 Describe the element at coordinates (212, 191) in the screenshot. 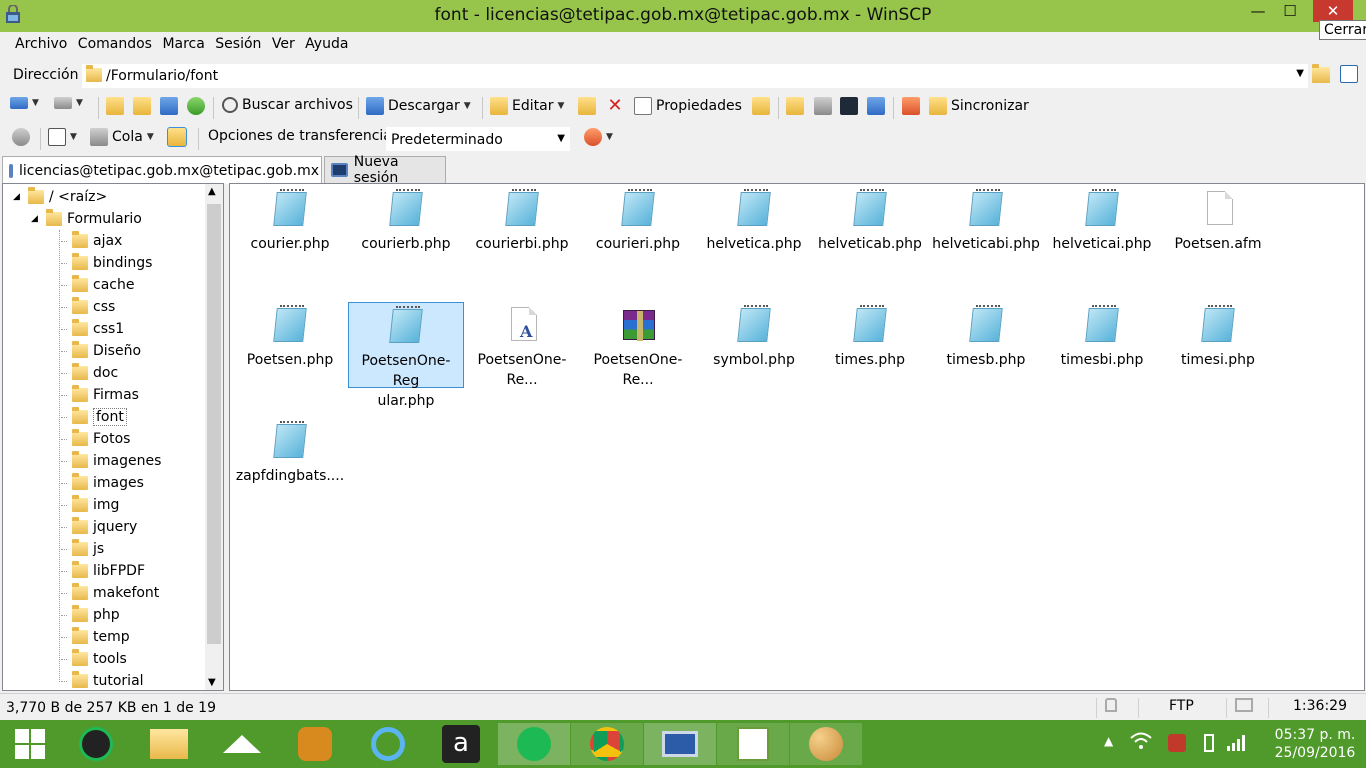

I see `scroll-up-icon: ▲` at that location.